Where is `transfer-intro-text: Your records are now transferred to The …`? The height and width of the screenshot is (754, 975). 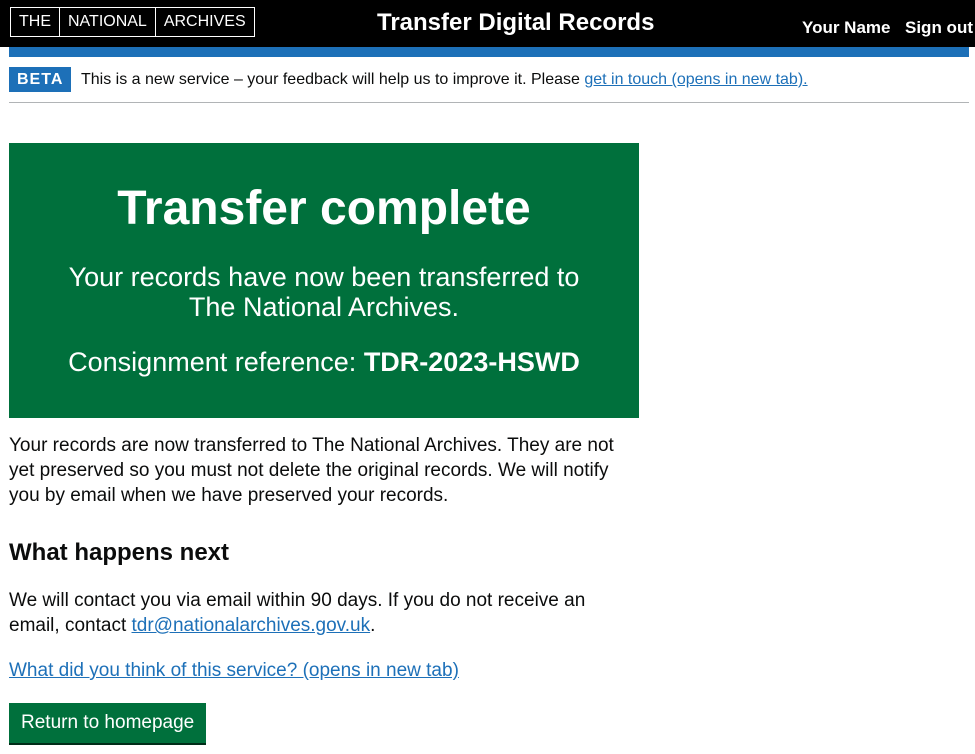 transfer-intro-text: Your records are now transferred to The … is located at coordinates (311, 470).